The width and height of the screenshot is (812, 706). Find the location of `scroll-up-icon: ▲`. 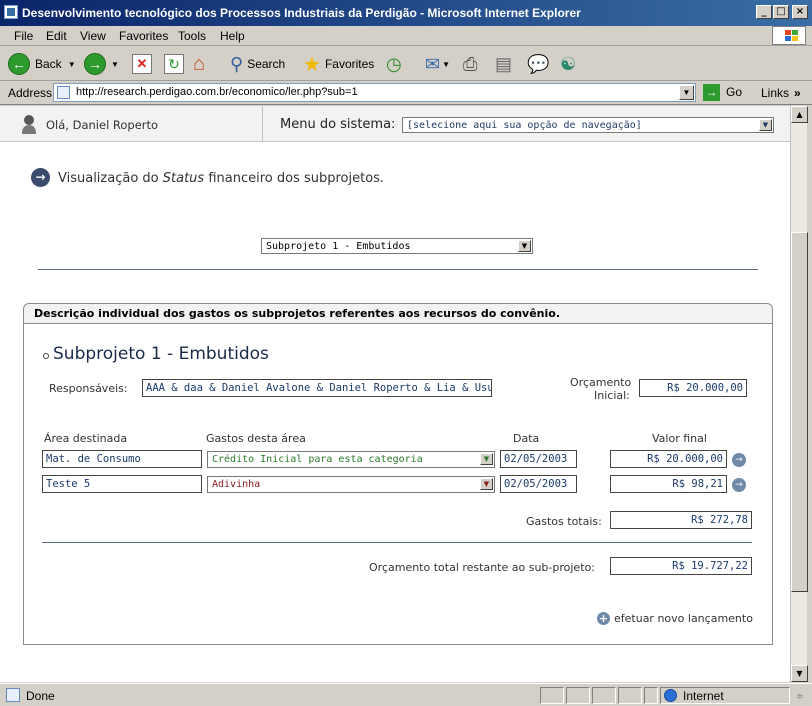

scroll-up-icon: ▲ is located at coordinates (799, 114).